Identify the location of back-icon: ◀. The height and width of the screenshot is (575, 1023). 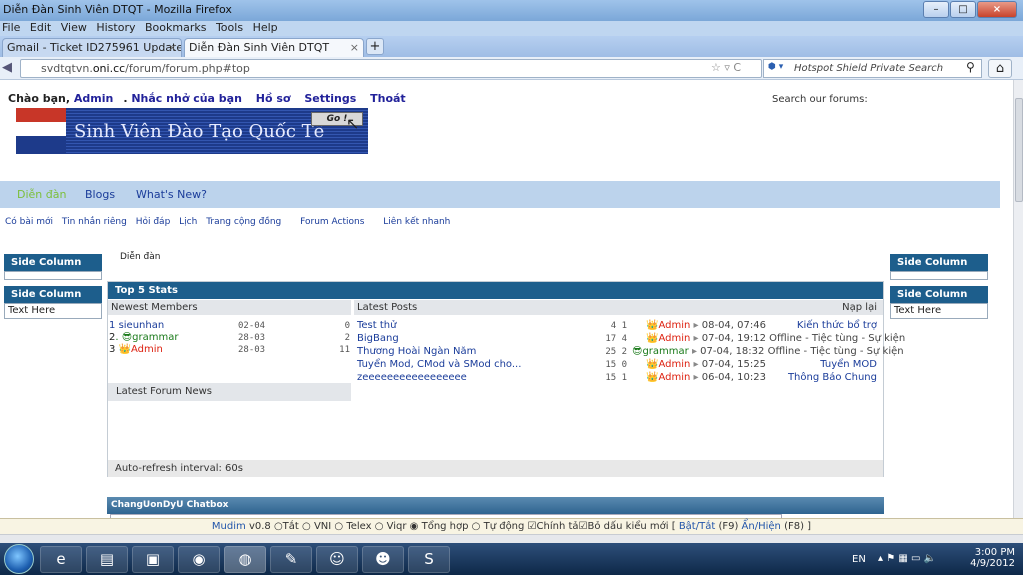
(7, 67).